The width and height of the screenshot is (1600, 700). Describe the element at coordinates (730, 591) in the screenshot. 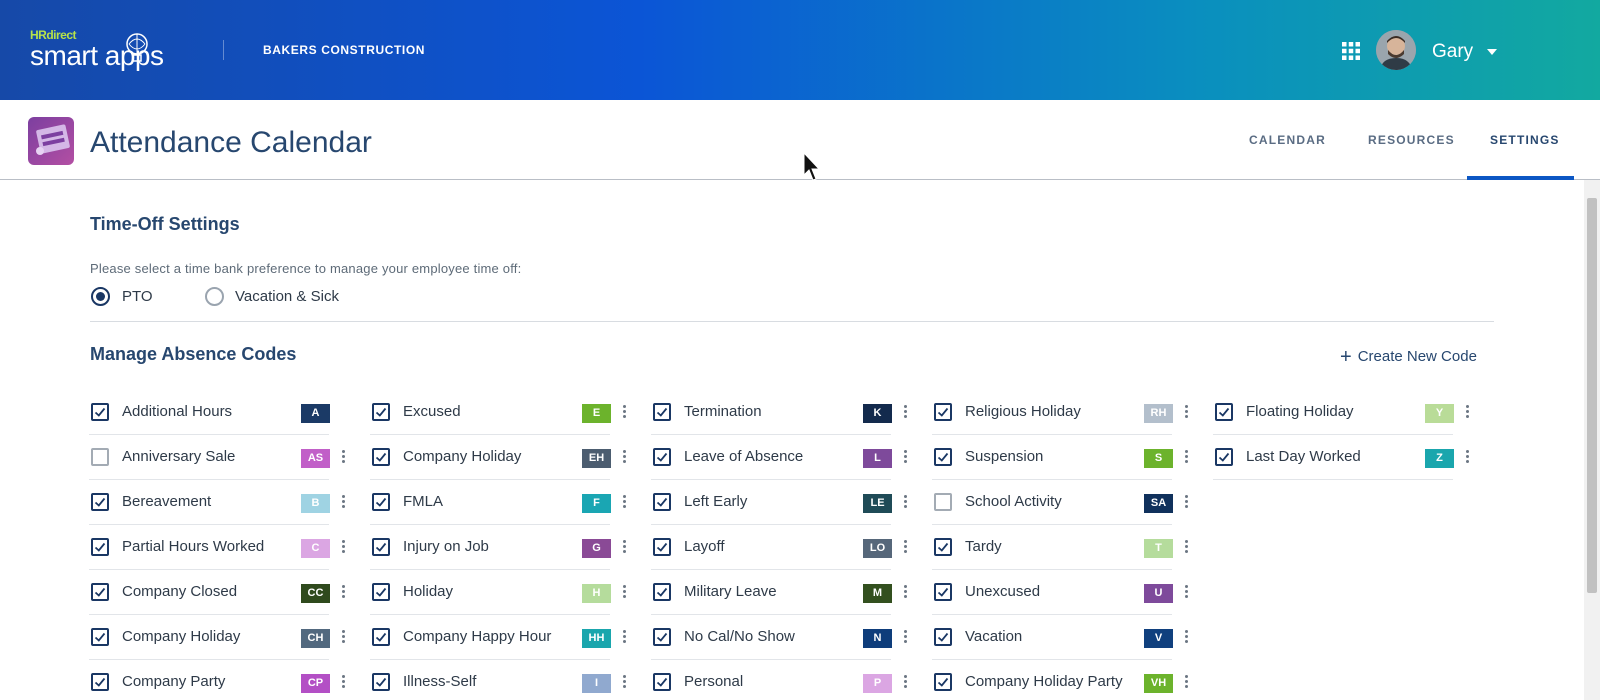

I see `absence-code-label: Military Leave` at that location.